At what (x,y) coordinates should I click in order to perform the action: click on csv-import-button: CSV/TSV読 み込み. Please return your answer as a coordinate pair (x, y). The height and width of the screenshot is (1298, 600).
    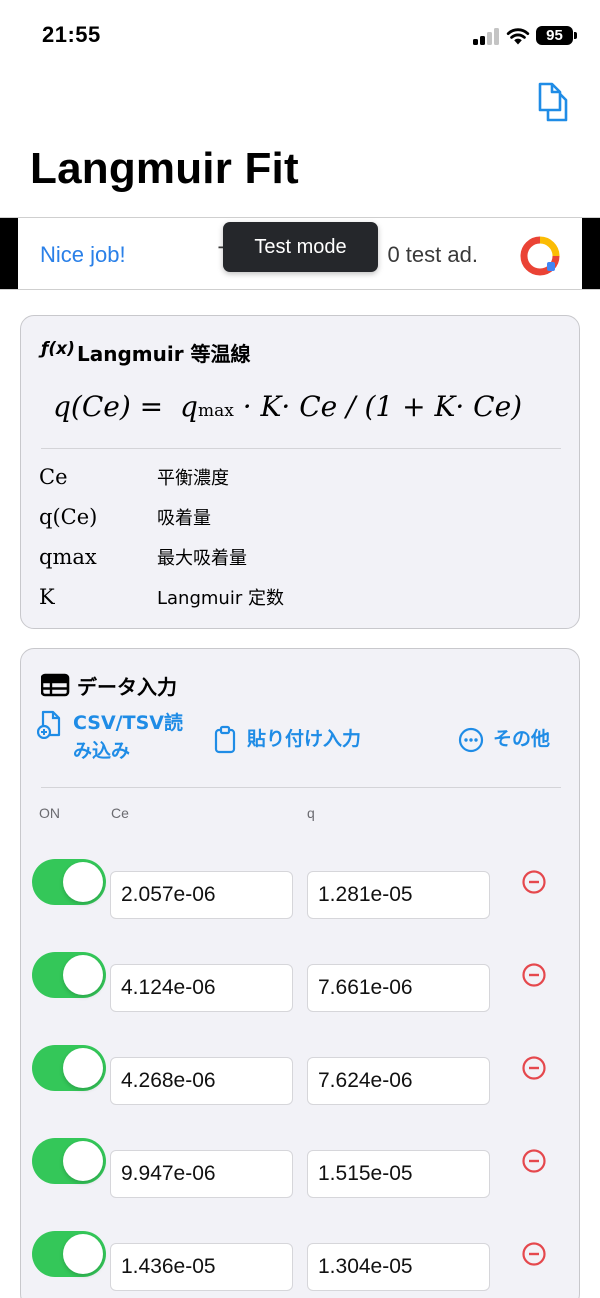
    Looking at the image, I should click on (110, 737).